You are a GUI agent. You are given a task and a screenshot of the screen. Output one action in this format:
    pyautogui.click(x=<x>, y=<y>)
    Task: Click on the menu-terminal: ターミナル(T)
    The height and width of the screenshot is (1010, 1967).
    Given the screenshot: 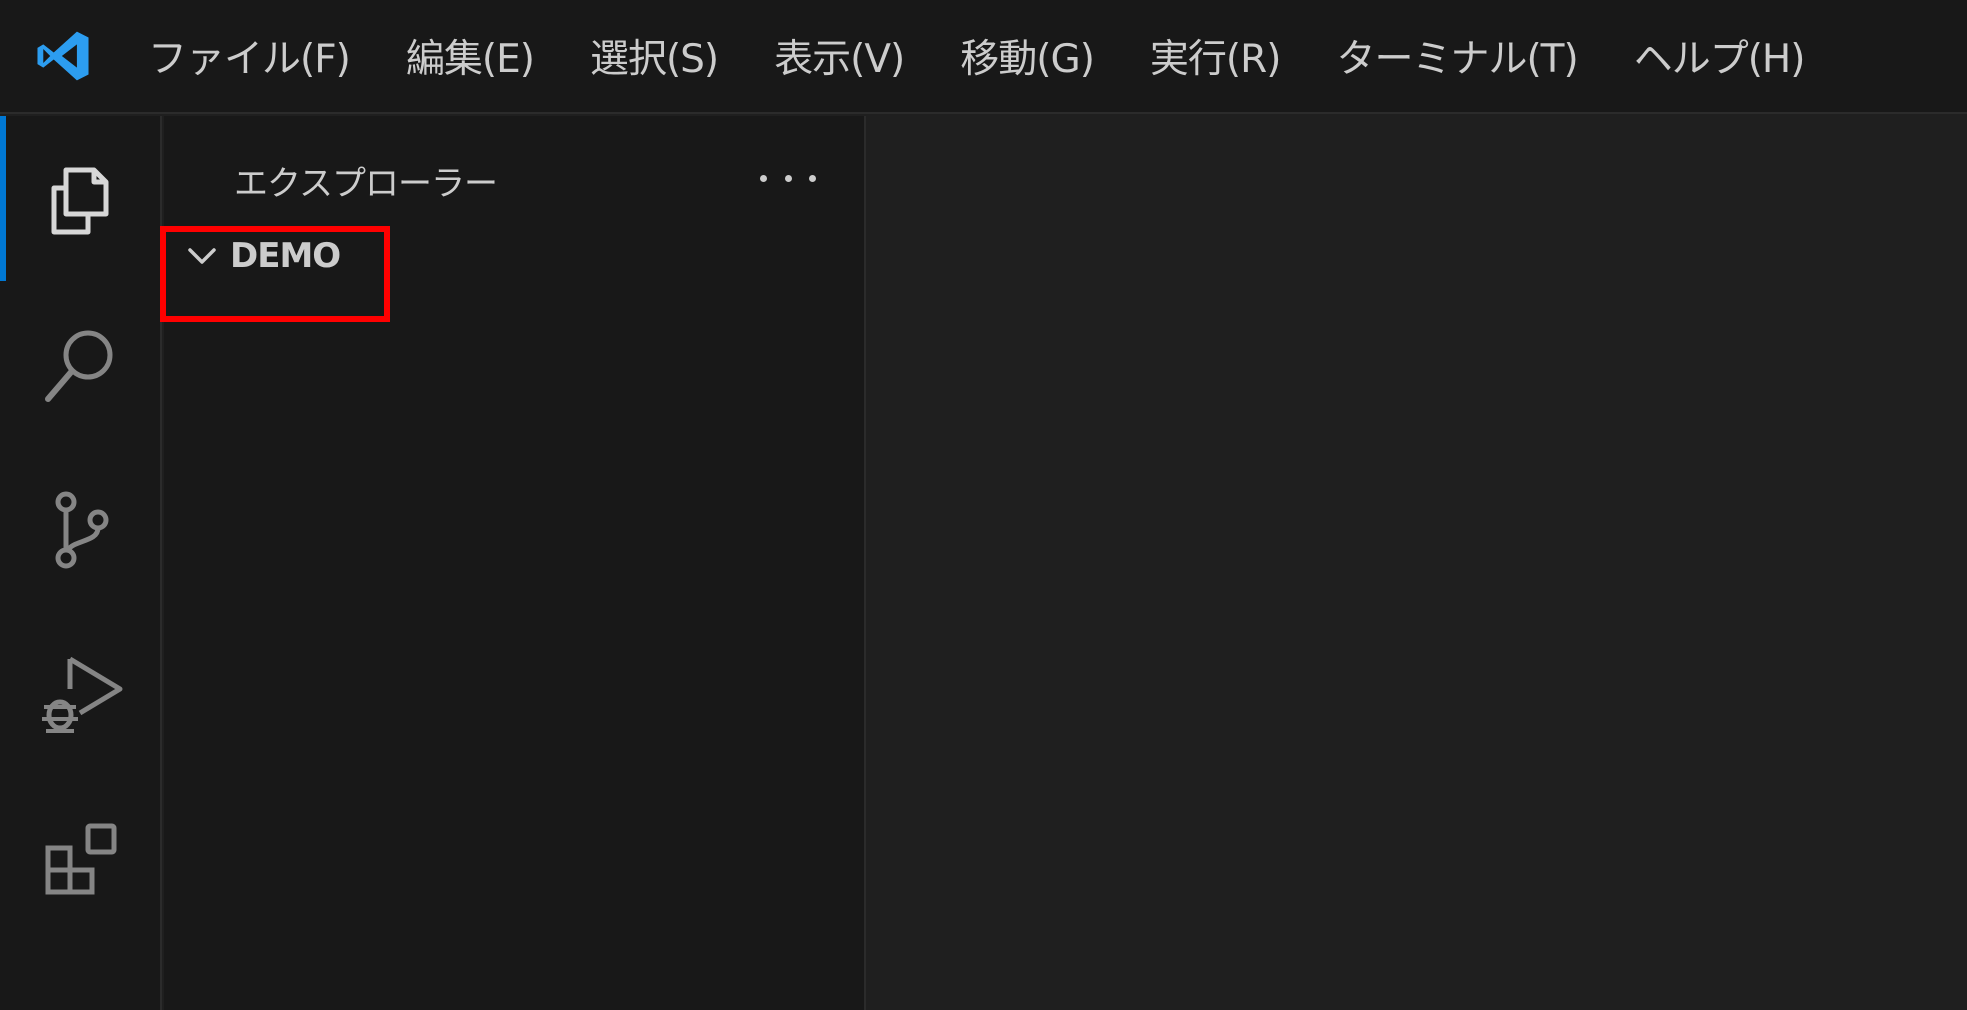 What is the action you would take?
    pyautogui.click(x=1457, y=56)
    